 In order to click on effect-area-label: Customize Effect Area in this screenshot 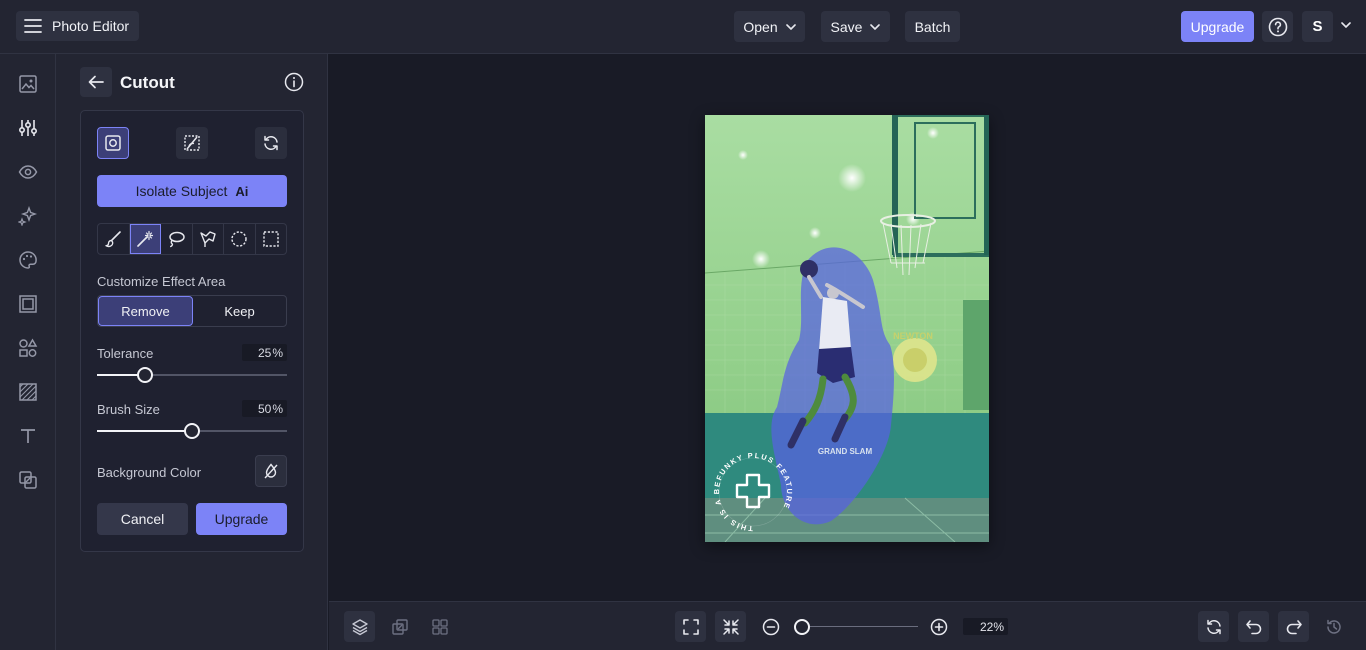, I will do `click(161, 281)`.